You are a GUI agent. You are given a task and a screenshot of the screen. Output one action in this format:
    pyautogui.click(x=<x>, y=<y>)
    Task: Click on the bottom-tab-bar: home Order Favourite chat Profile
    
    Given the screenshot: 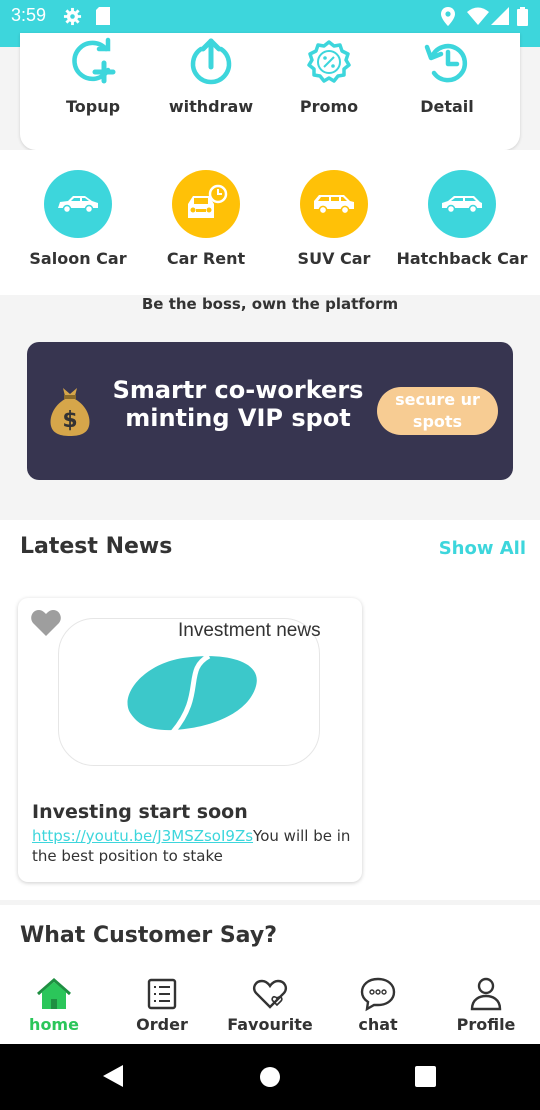 What is the action you would take?
    pyautogui.click(x=270, y=1004)
    